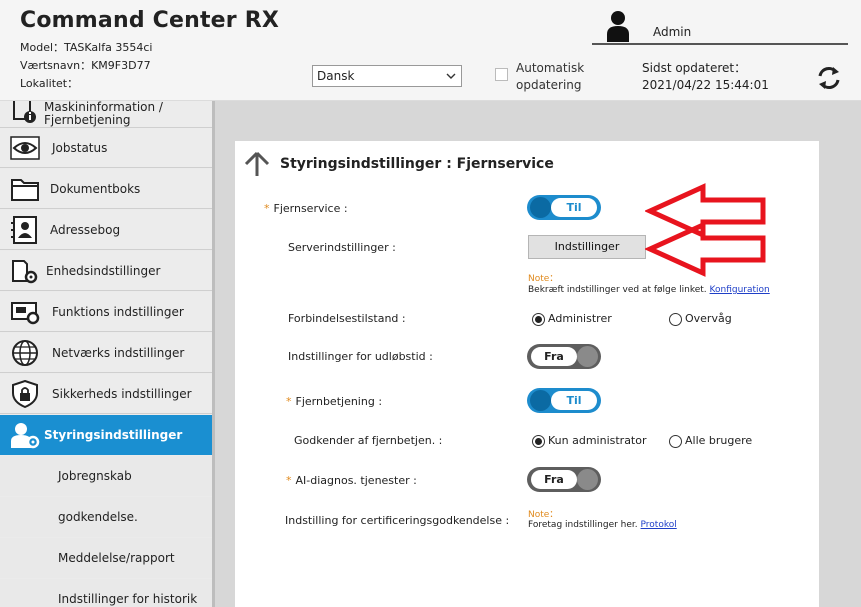 This screenshot has width=861, height=607. What do you see at coordinates (118, 353) in the screenshot?
I see `sidebar-item-label: Netværks indstillinger` at bounding box center [118, 353].